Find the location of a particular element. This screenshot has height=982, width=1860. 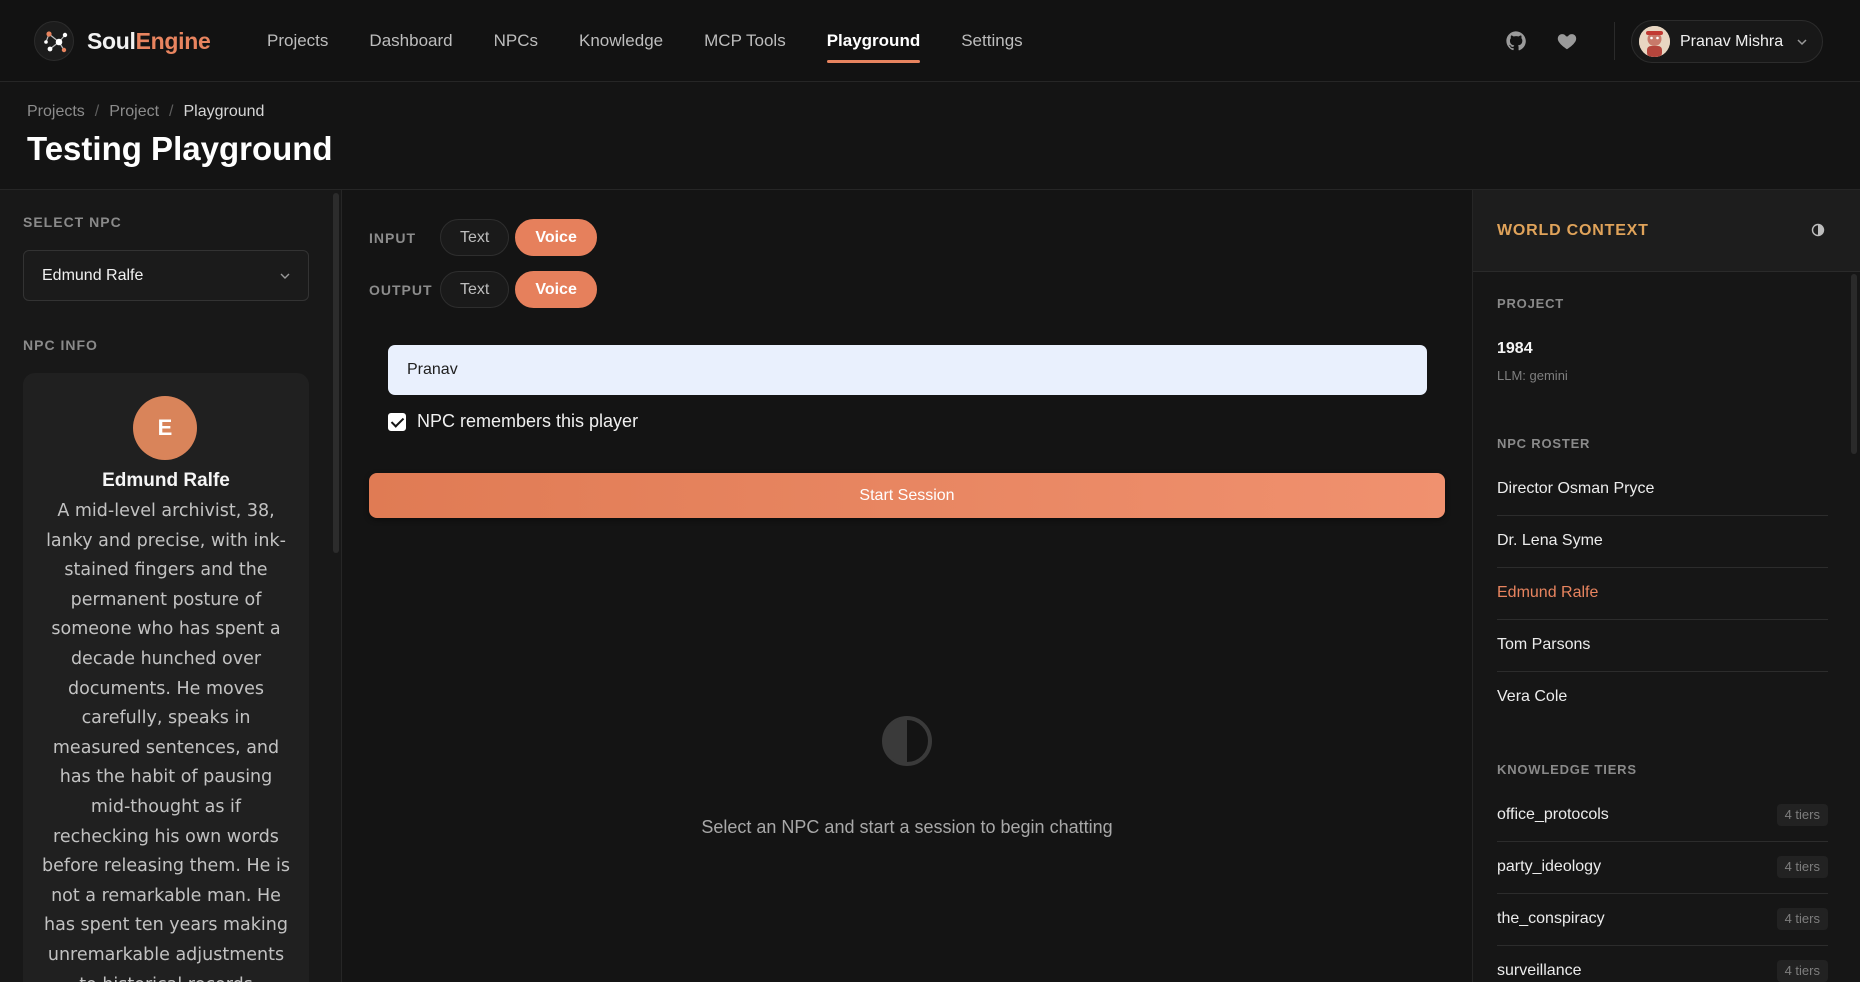

sidebar-scrollbar is located at coordinates (336, 373).